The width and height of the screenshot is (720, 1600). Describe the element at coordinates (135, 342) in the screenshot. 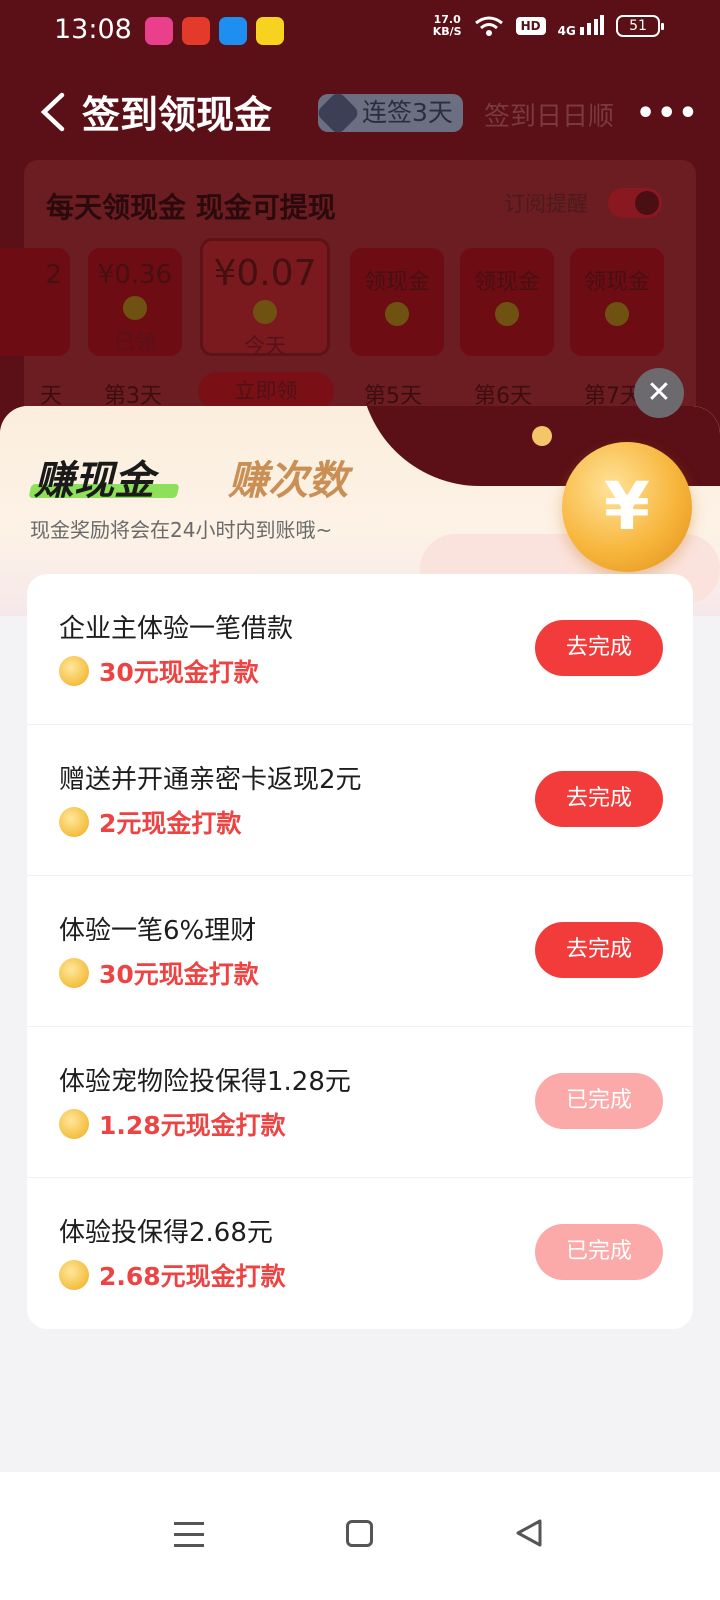

I see `envelope-label: 已领` at that location.